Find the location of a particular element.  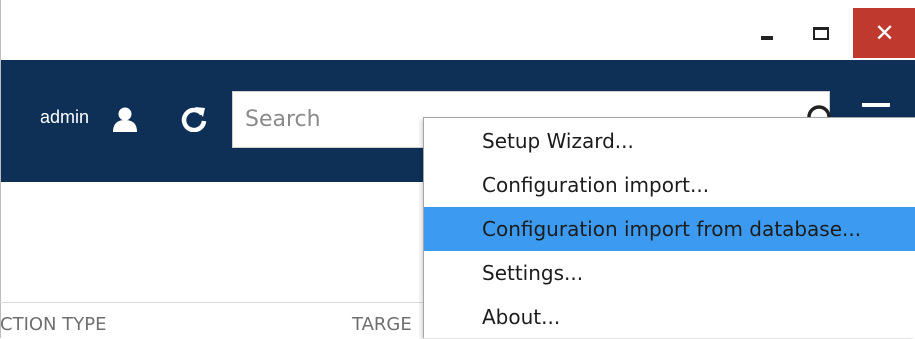

refresh-icon is located at coordinates (194, 119).